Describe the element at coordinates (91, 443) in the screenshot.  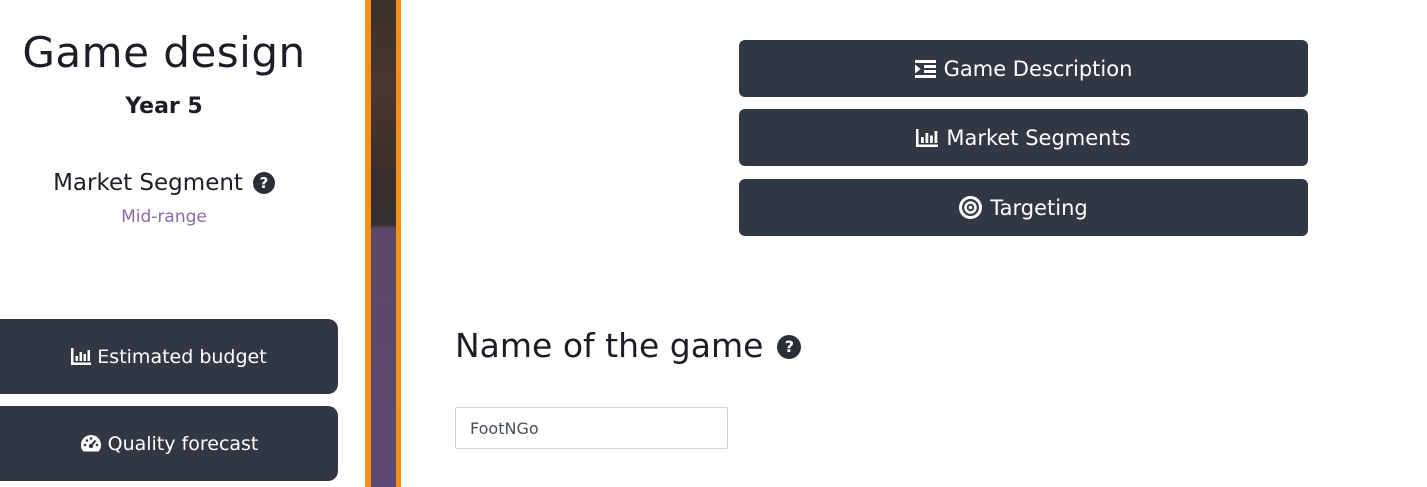
I see `tachometer-icon` at that location.